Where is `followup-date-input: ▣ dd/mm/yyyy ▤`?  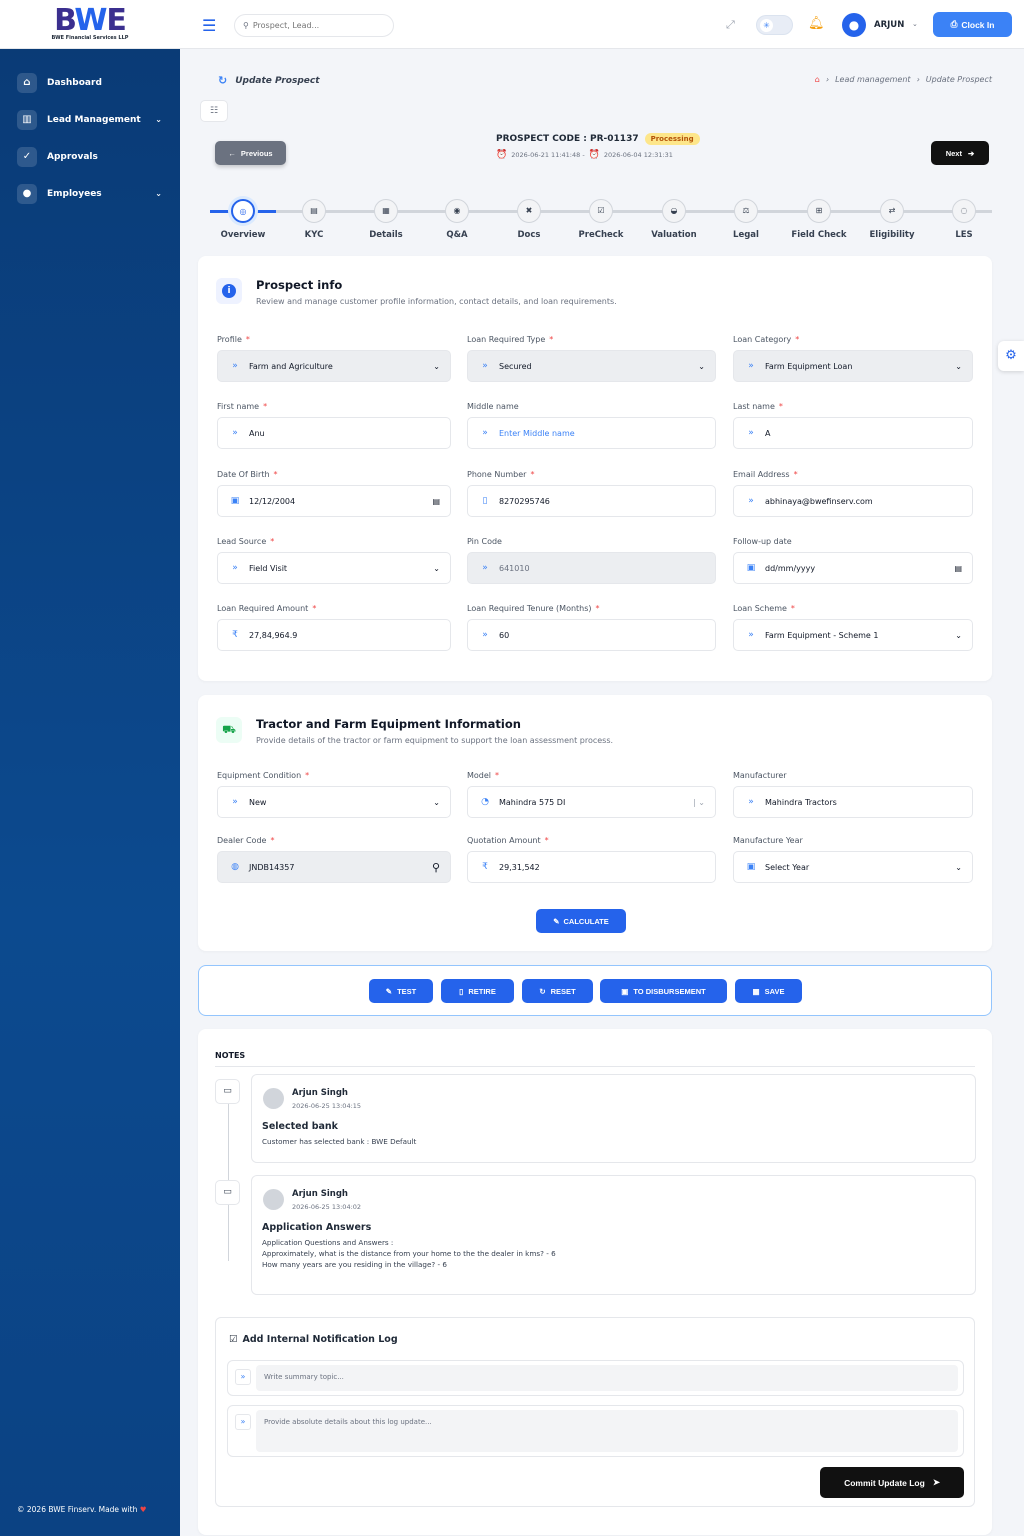
followup-date-input: ▣ dd/mm/yyyy ▤ is located at coordinates (853, 568).